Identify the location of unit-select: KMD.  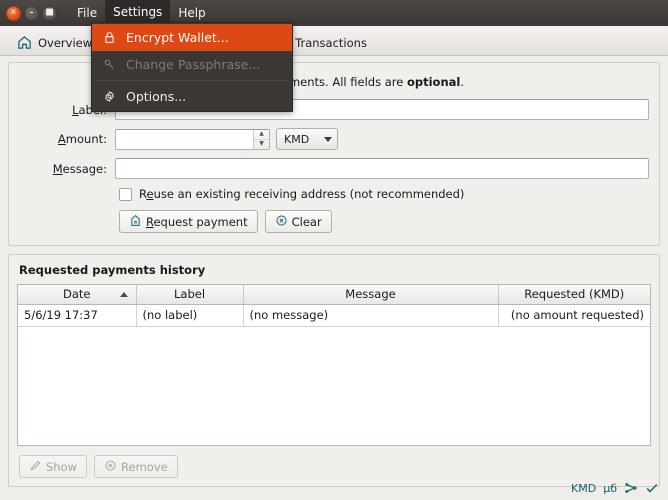
(307, 139).